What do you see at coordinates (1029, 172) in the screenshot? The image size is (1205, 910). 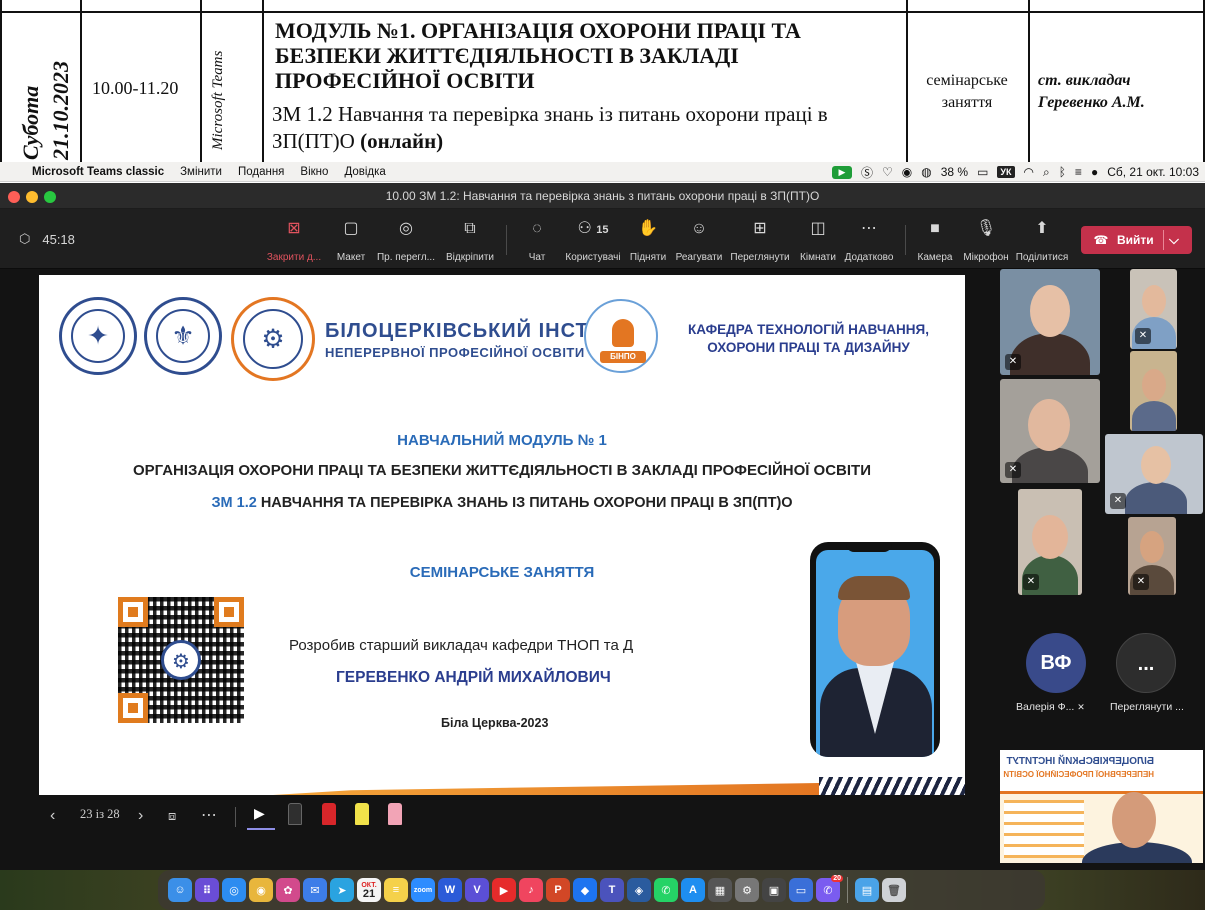 I see `wifi-icon: ◠` at bounding box center [1029, 172].